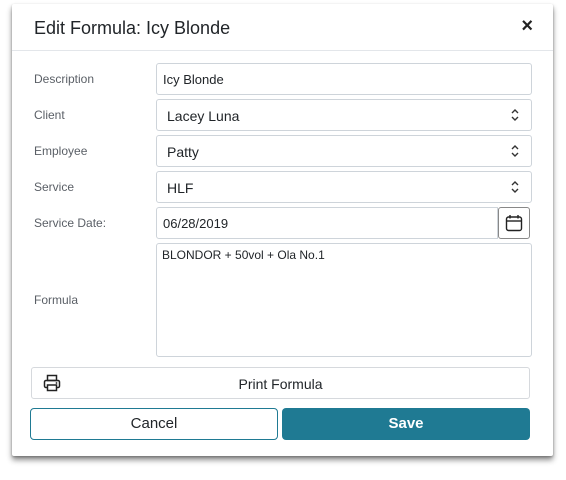  I want to click on dialog-title: Edit Formula: Icy Blonde, so click(132, 28).